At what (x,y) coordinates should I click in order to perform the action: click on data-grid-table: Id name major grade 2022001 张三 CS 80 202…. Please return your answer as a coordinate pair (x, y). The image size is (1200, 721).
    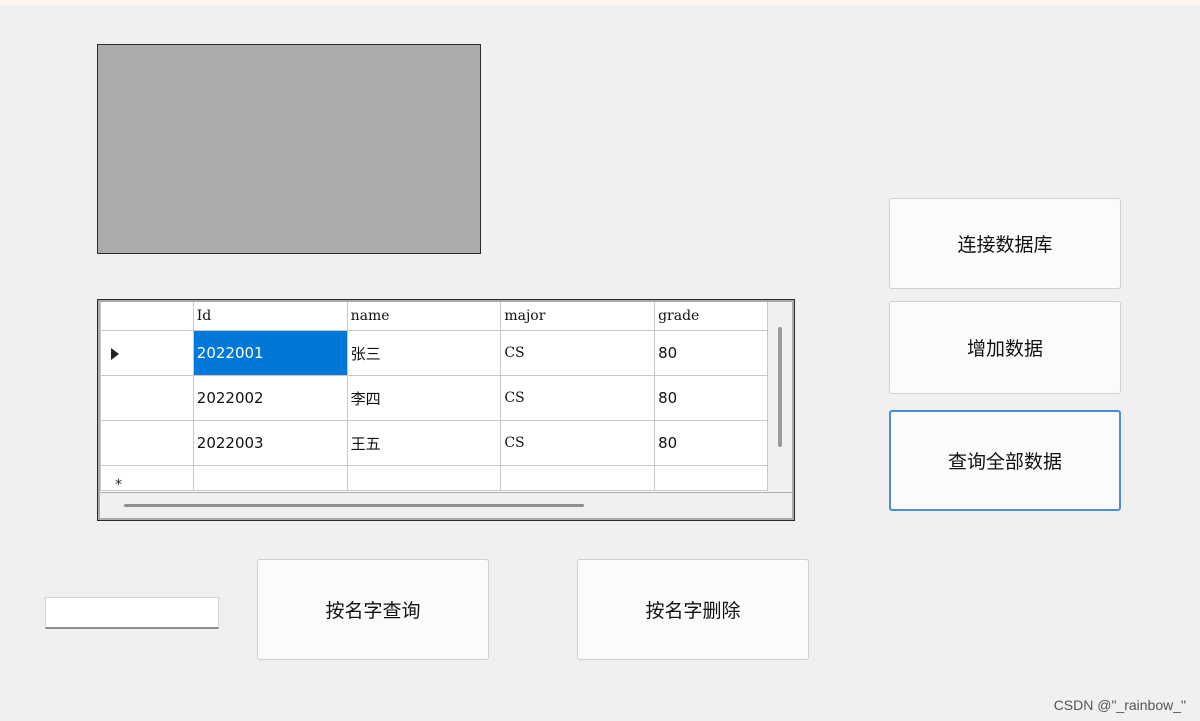
    Looking at the image, I should click on (434, 396).